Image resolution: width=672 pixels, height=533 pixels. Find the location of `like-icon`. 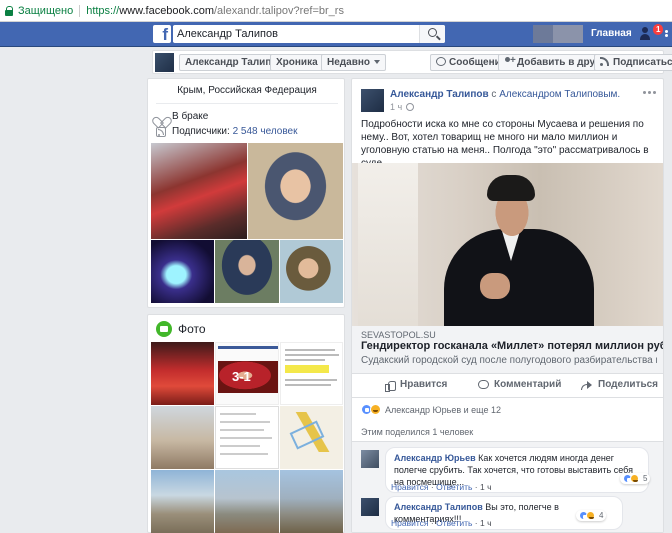

like-icon is located at coordinates (390, 386).